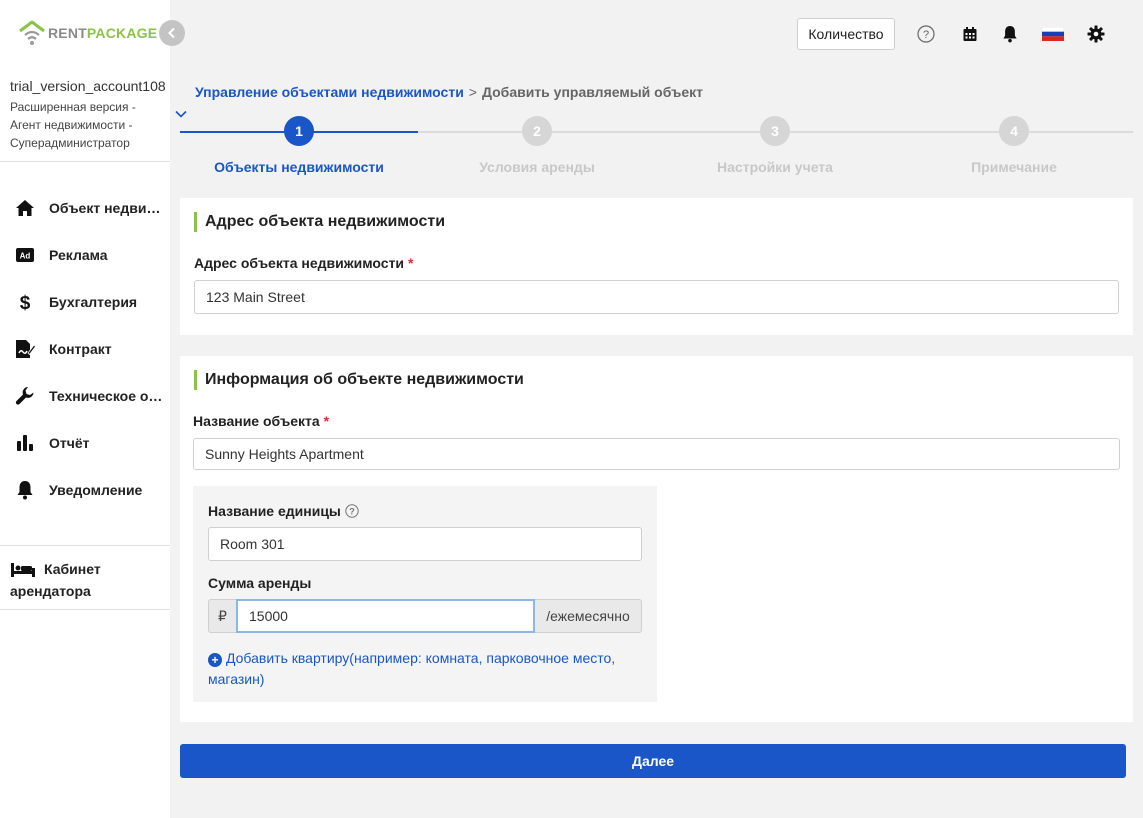  I want to click on step-4: 4 Примечание, so click(1014, 145).